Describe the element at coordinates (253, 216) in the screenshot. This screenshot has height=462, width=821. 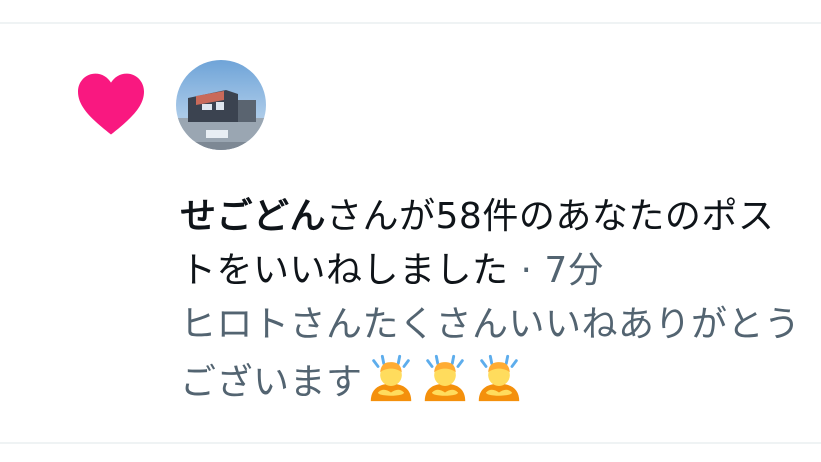
I see `user-name-link: せごどん` at that location.